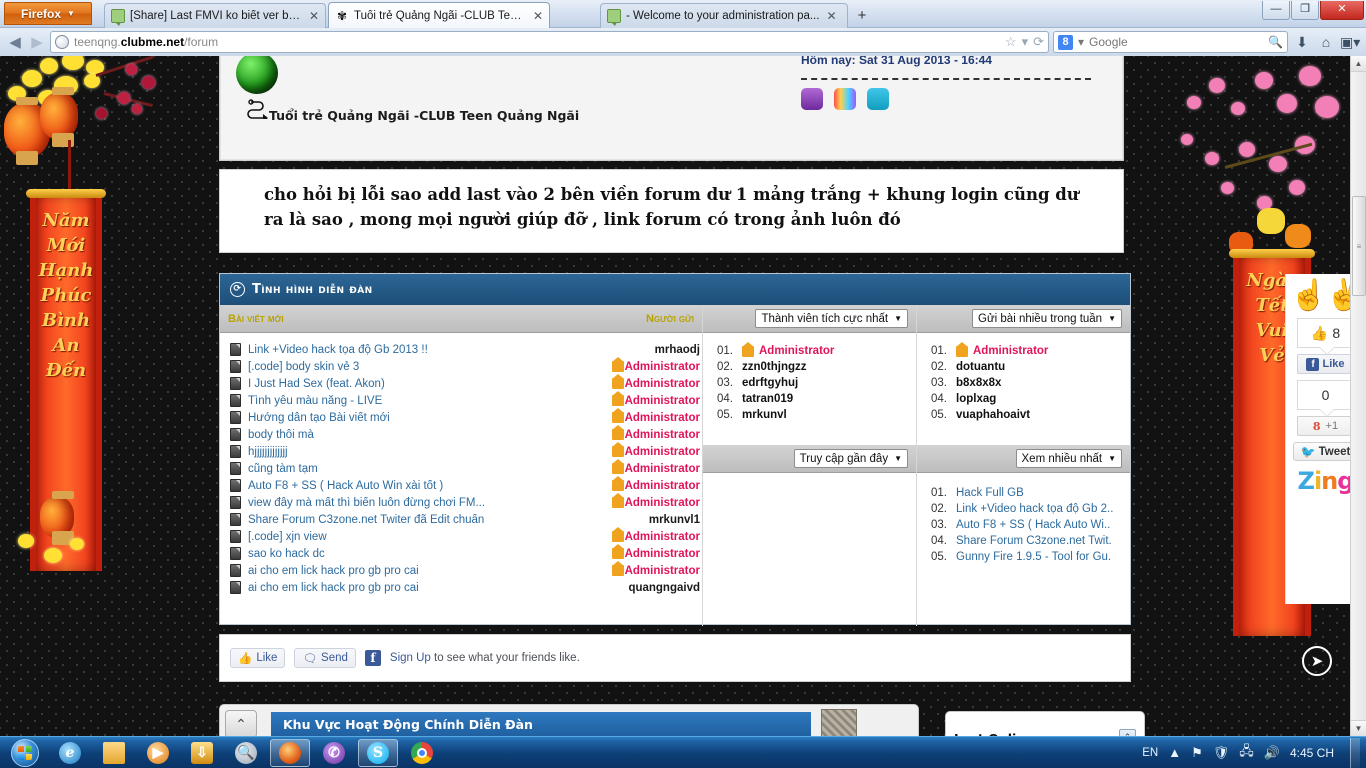 Image resolution: width=1366 pixels, height=768 pixels. What do you see at coordinates (412, 452) in the screenshot?
I see `topic-title: hjjjjjjjjjjjjj` at bounding box center [412, 452].